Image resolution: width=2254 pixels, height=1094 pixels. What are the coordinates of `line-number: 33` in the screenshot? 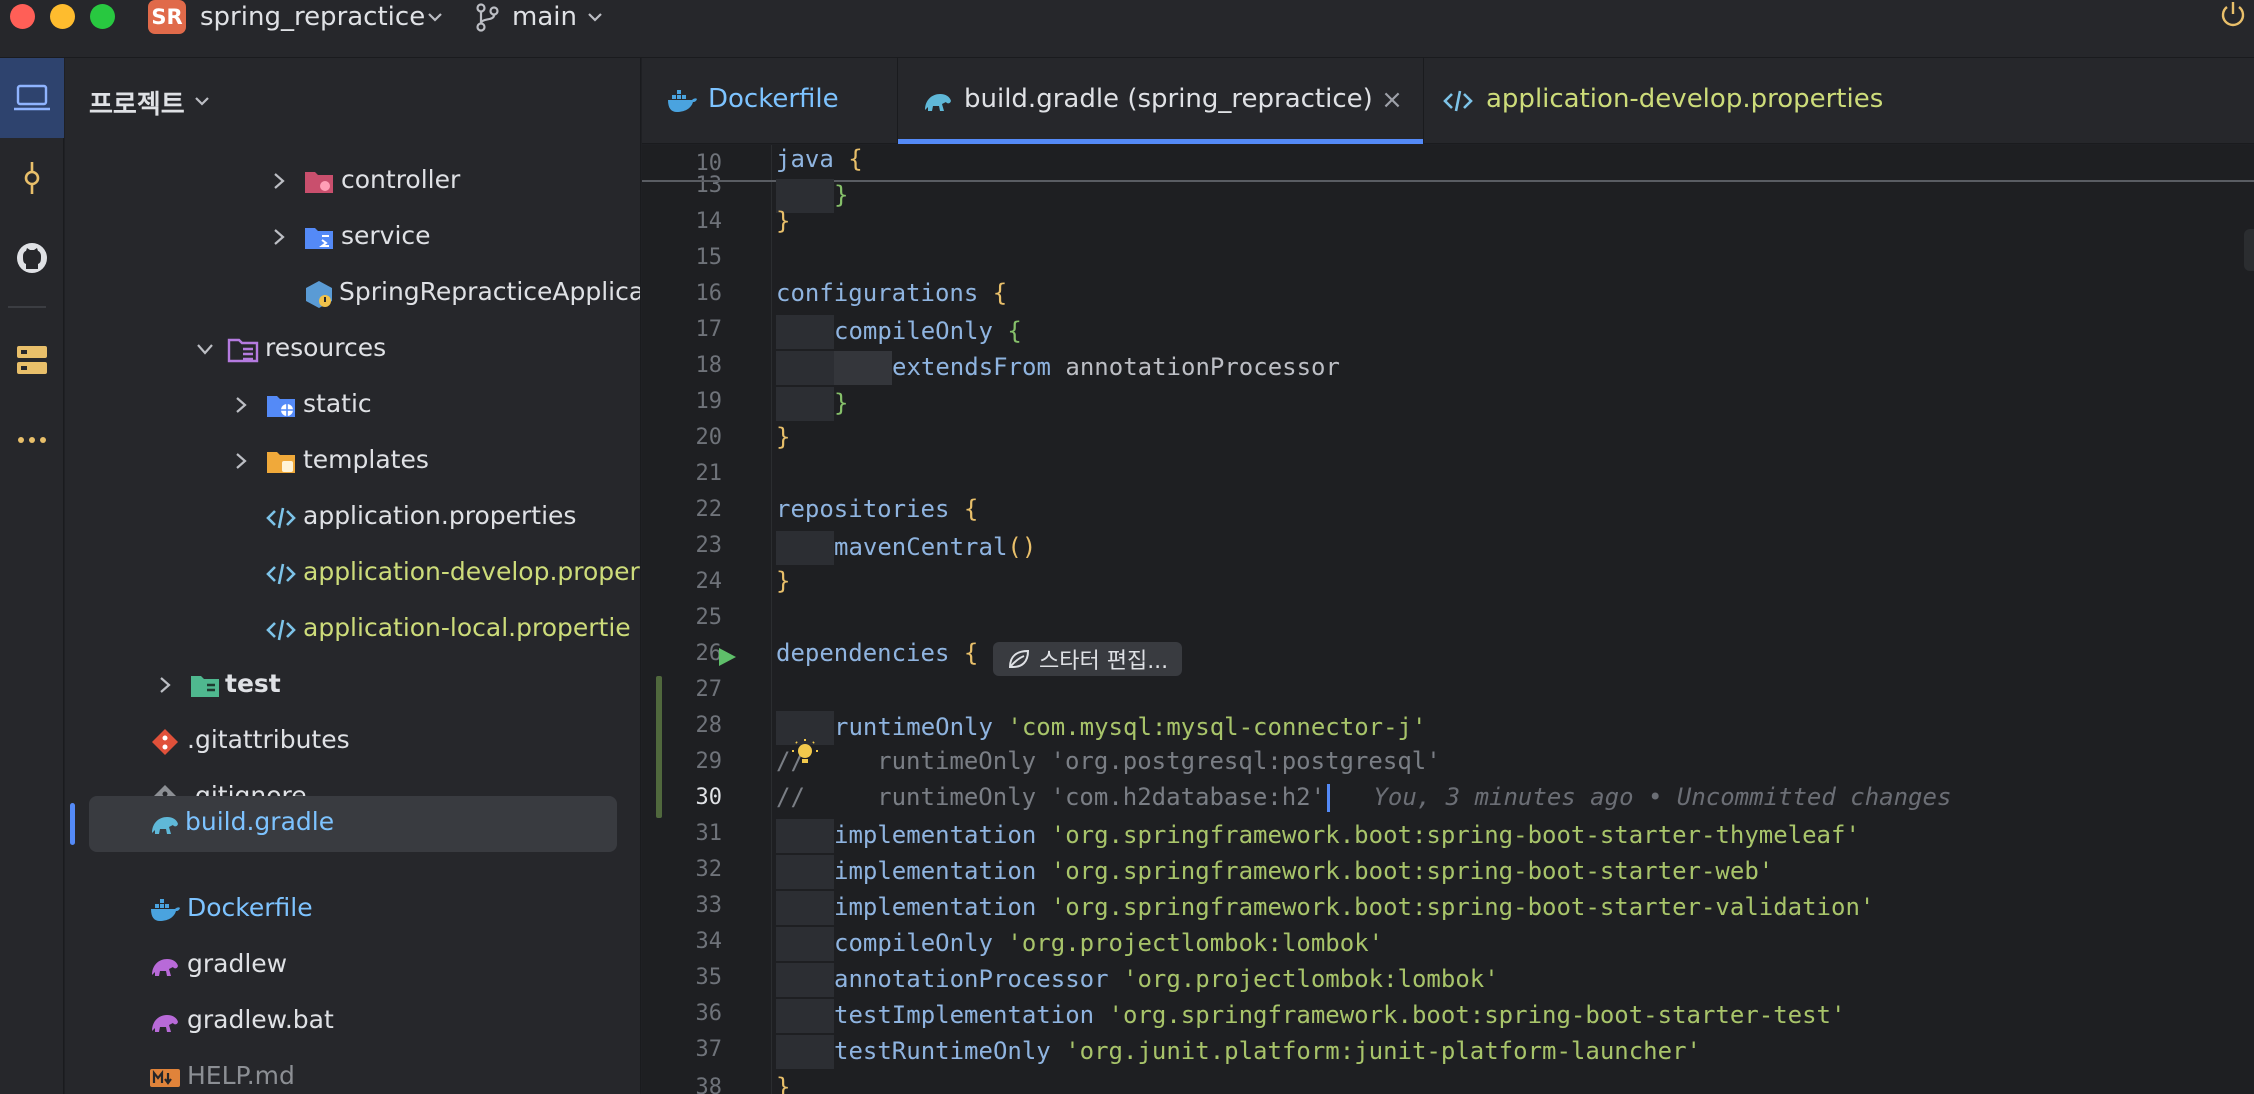 It's located at (692, 905).